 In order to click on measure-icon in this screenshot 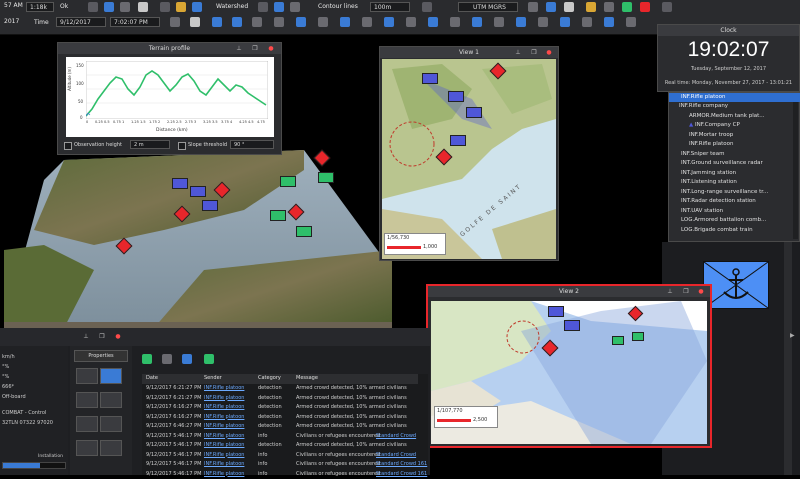, I will do `click(165, 7)`.